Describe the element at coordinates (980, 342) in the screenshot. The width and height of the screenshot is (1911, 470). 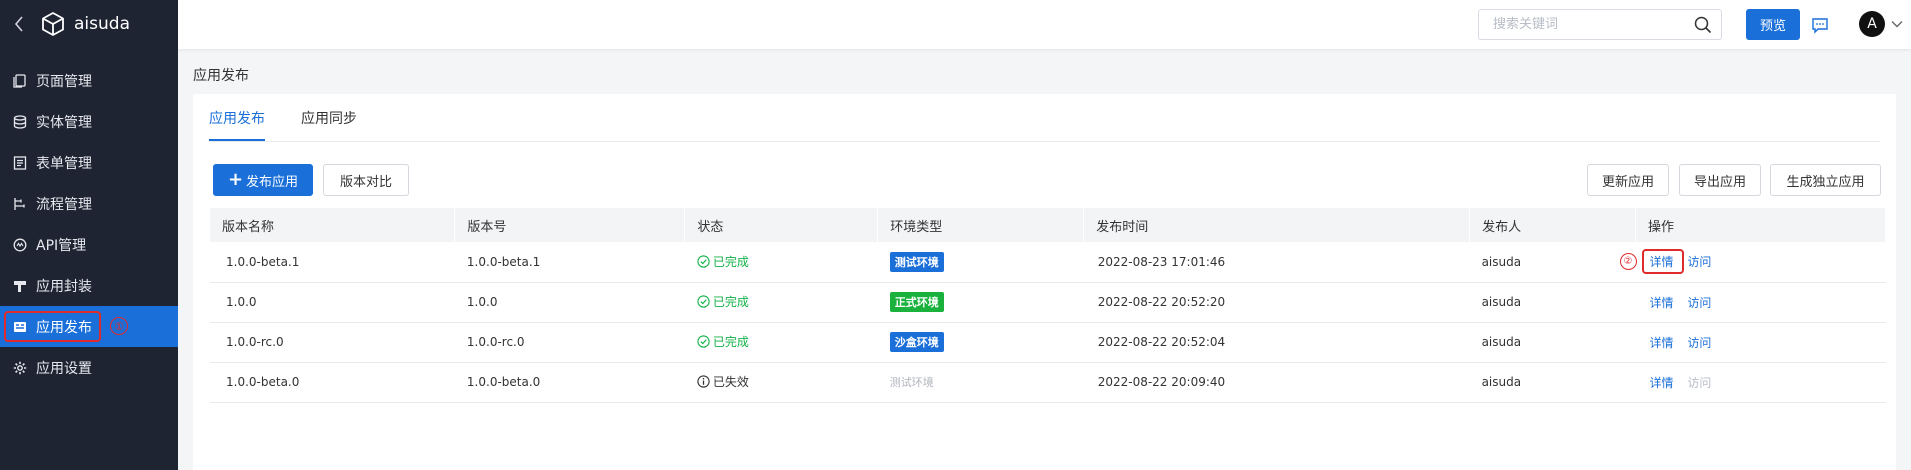
I see `env-cell: 沙盒环境` at that location.